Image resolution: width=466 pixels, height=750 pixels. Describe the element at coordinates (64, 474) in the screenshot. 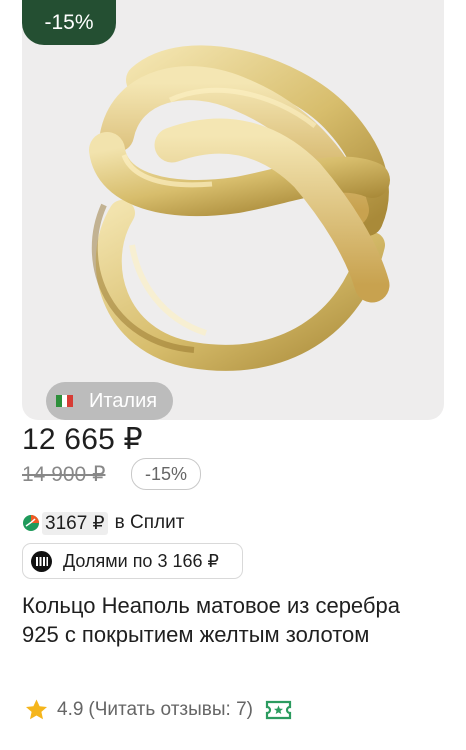

I see `old-price: 14 900 ₽` at that location.